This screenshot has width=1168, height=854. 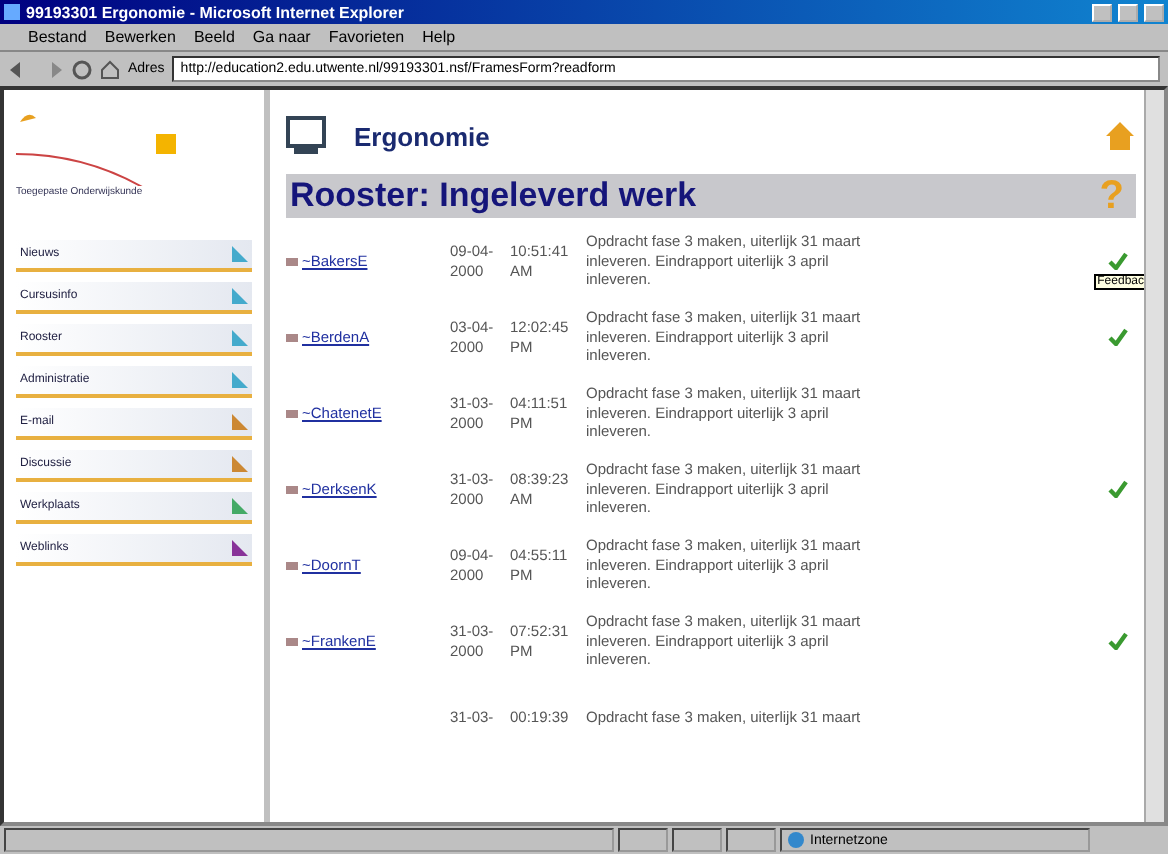 What do you see at coordinates (796, 840) in the screenshot?
I see `globe-icon` at bounding box center [796, 840].